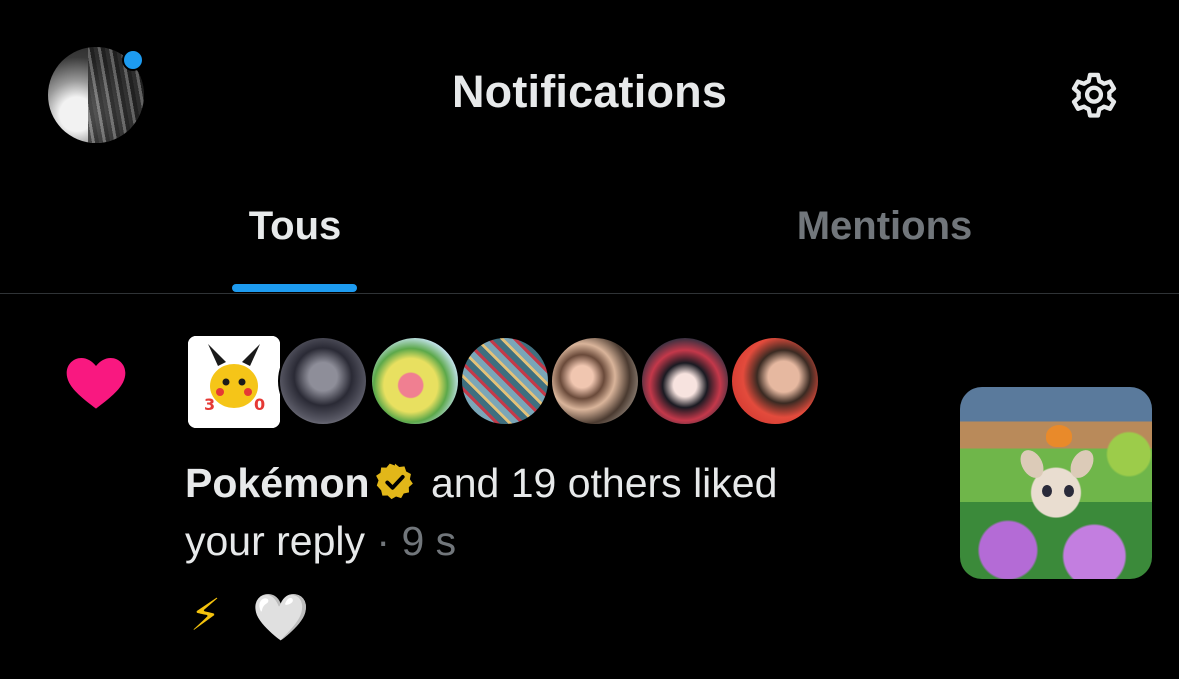 The height and width of the screenshot is (679, 1179). What do you see at coordinates (294, 288) in the screenshot?
I see `active-tab-indicator` at bounding box center [294, 288].